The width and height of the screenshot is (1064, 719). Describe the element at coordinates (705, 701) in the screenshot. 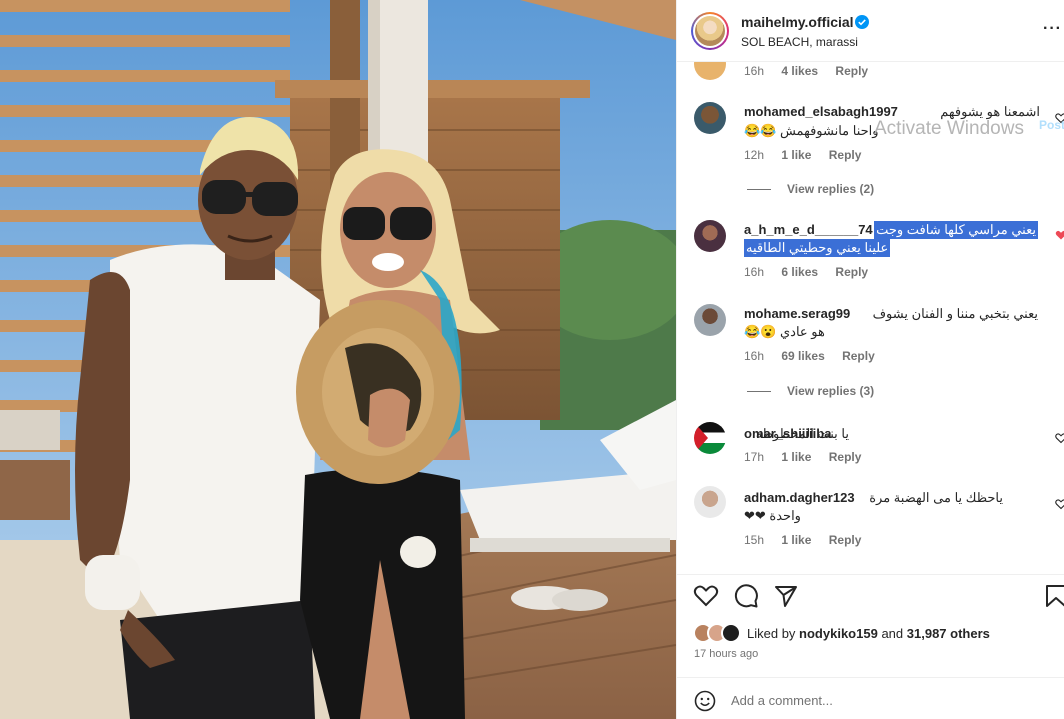

I see `emoji-icon` at that location.